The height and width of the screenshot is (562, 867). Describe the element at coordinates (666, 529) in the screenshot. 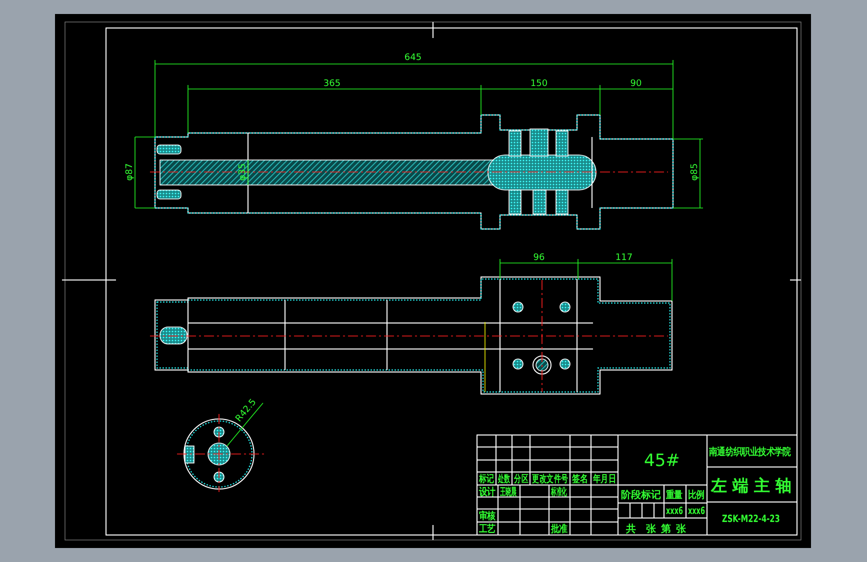

I see `title-block-label: 第` at that location.